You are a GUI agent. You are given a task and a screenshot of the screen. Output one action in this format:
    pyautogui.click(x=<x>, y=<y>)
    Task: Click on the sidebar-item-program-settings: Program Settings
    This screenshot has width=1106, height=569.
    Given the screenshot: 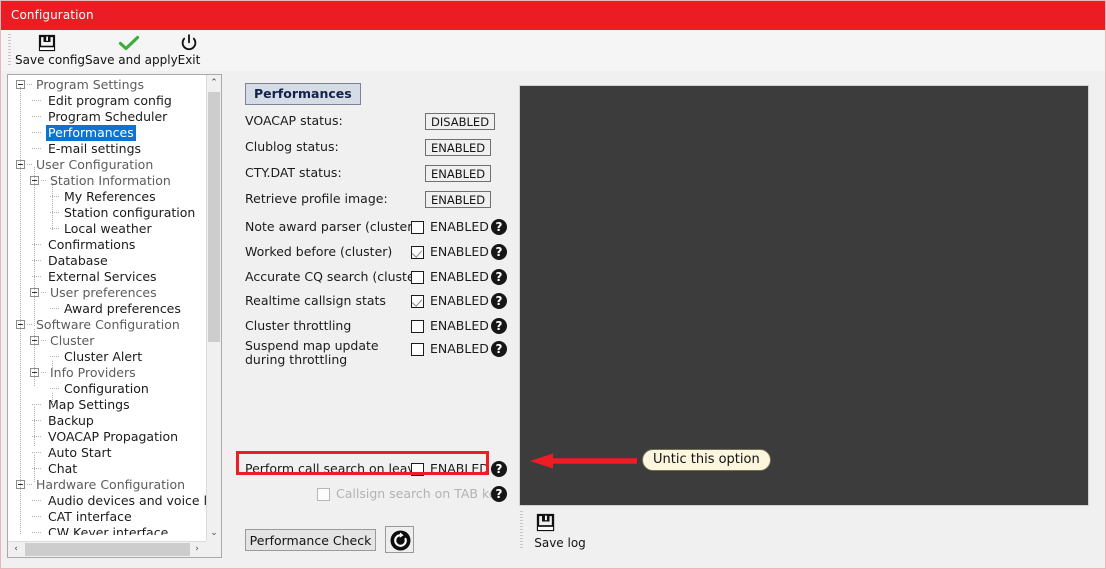 What is the action you would take?
    pyautogui.click(x=107, y=85)
    